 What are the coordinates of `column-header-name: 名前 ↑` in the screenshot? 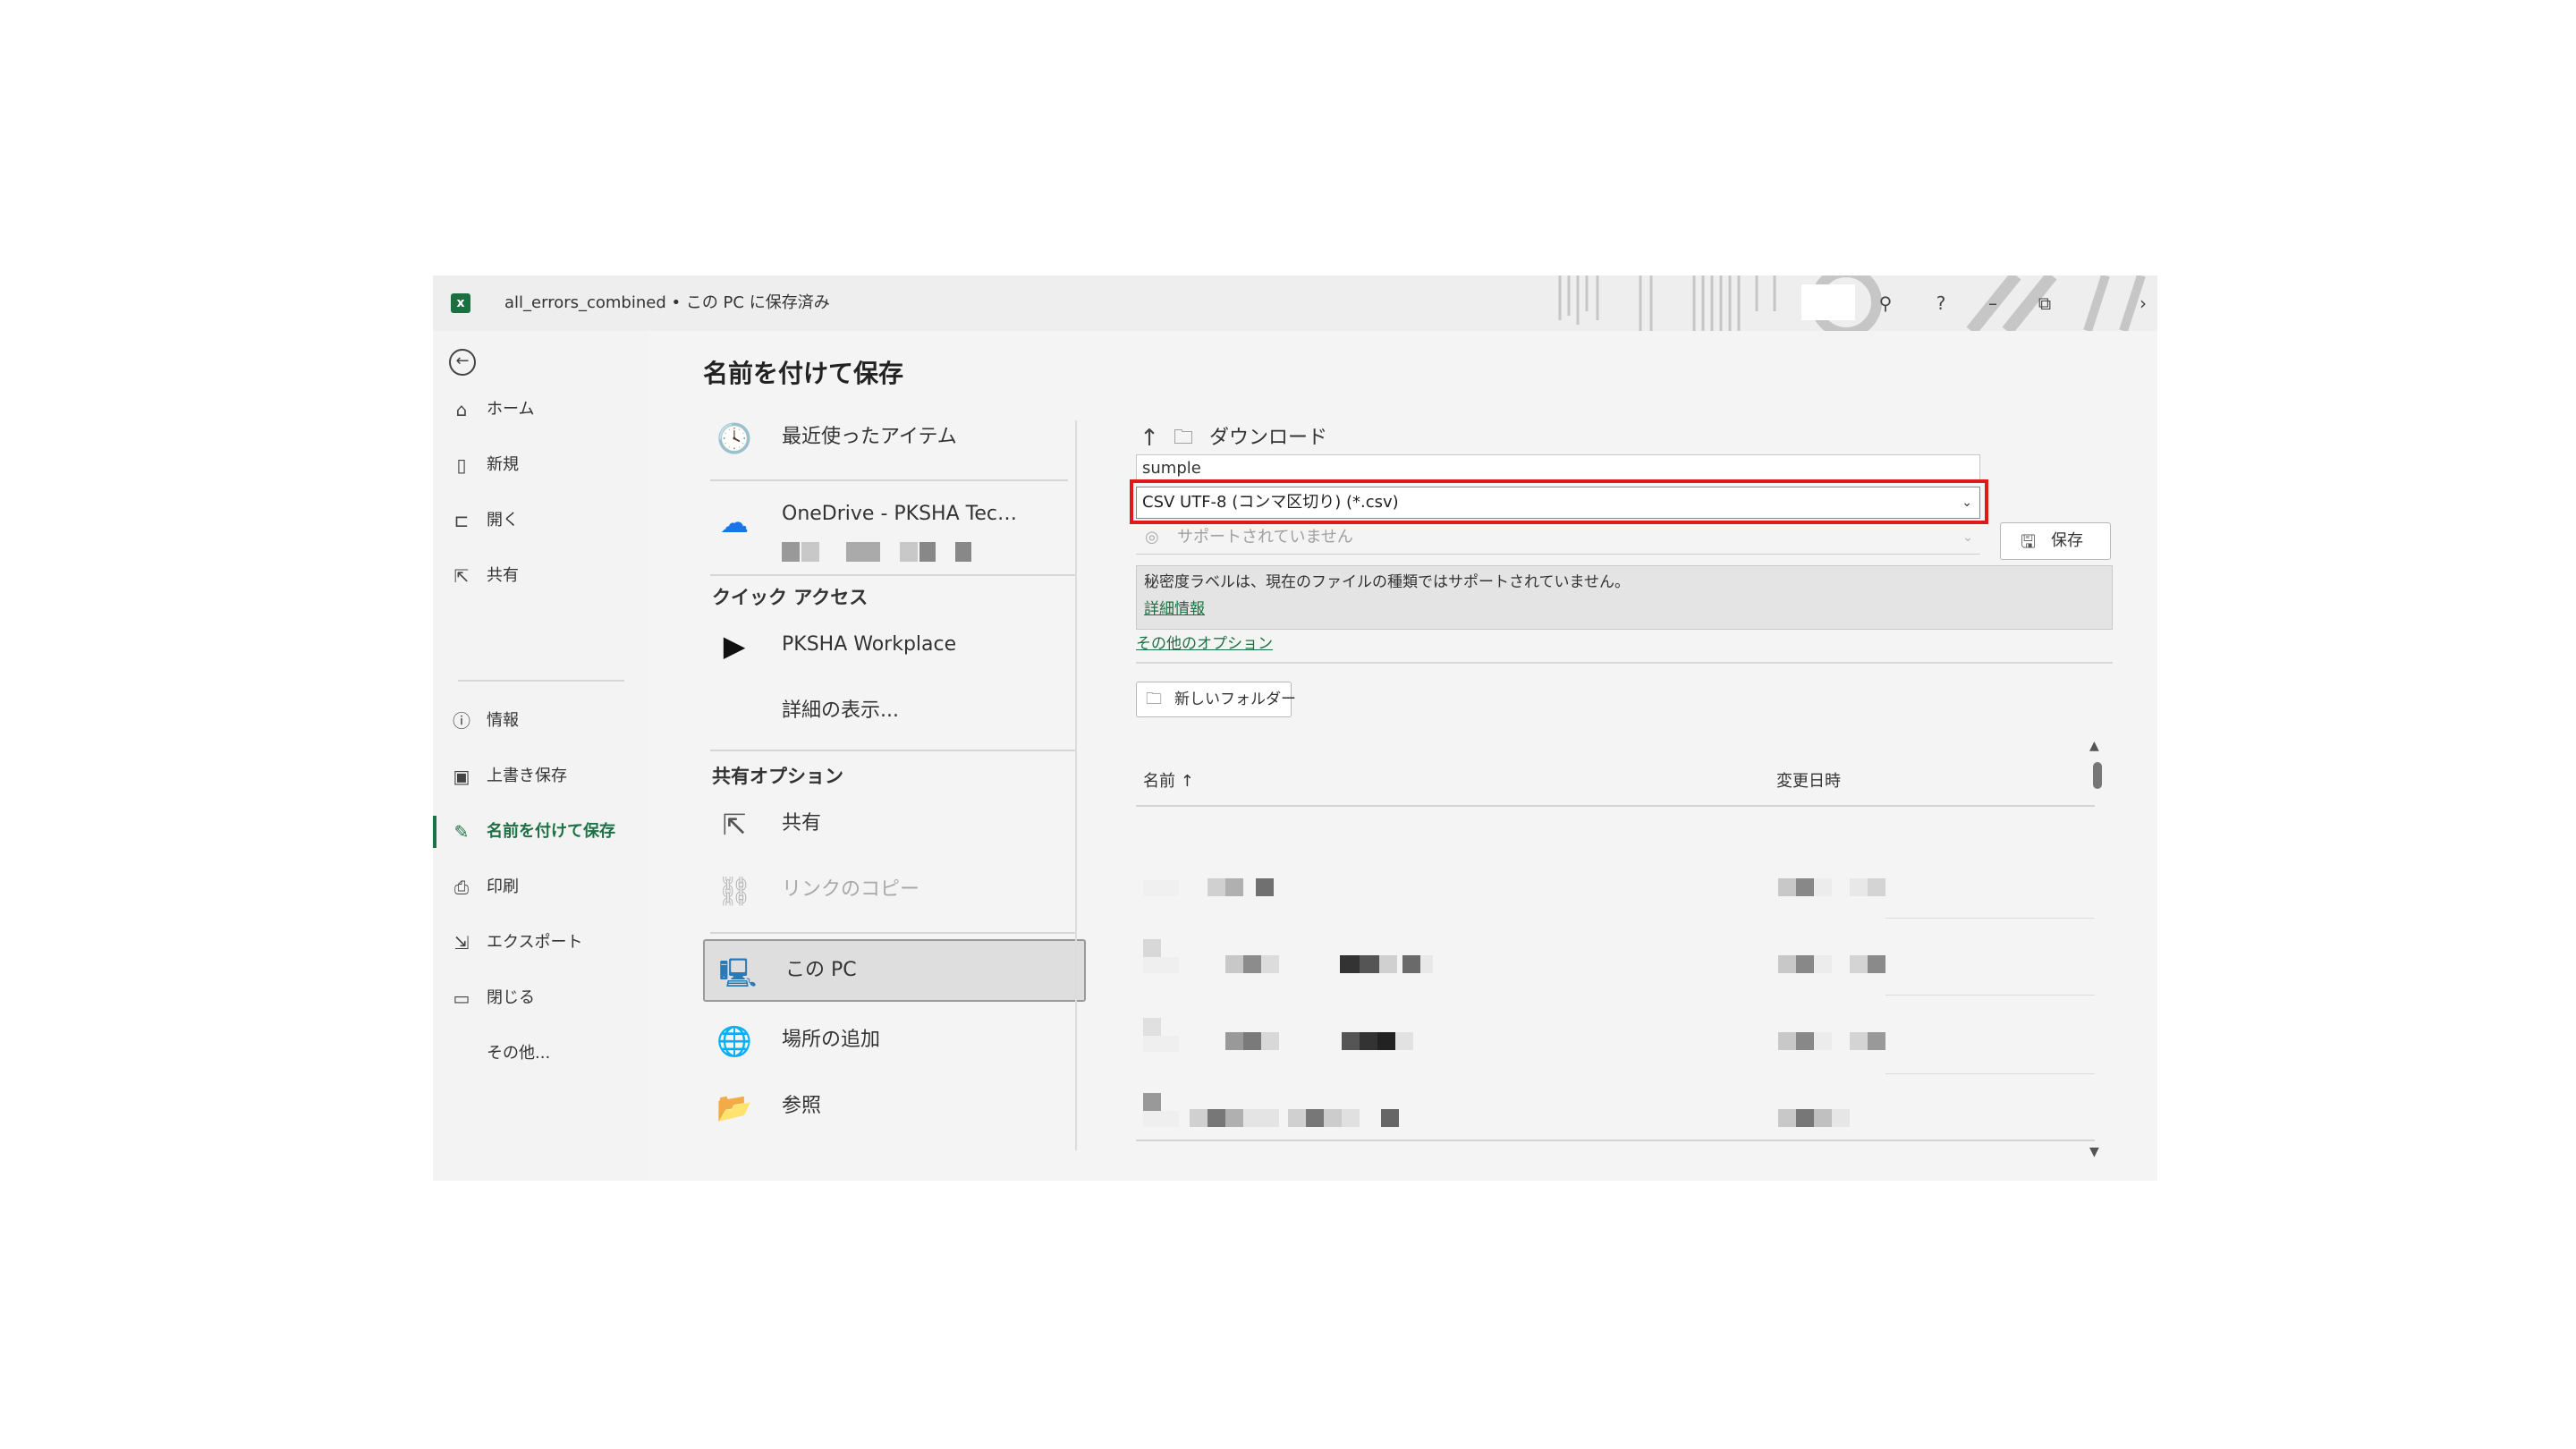 It's located at (1168, 782).